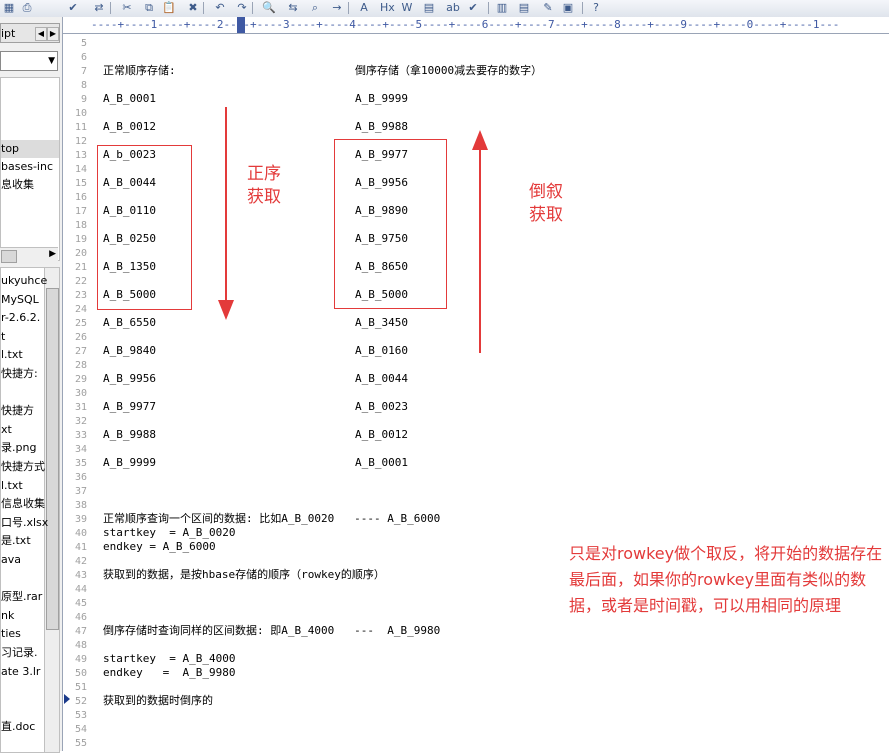  What do you see at coordinates (548, 8) in the screenshot?
I see `edit-icon: ✎` at bounding box center [548, 8].